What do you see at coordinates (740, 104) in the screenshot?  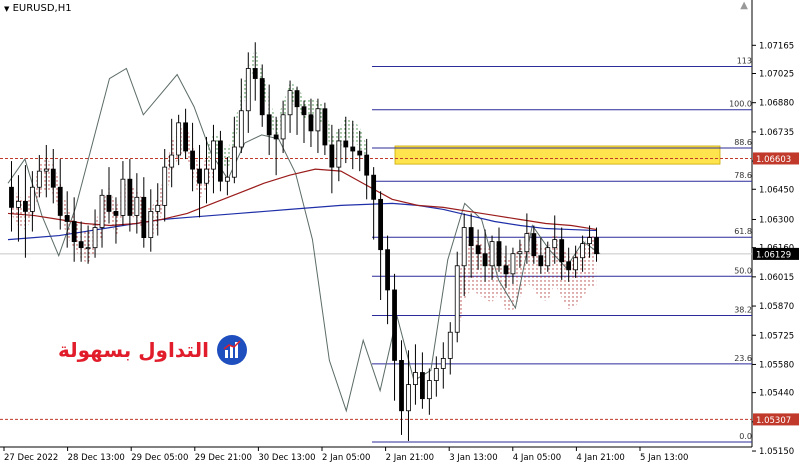 I see `fib-level-label: 100.0` at bounding box center [740, 104].